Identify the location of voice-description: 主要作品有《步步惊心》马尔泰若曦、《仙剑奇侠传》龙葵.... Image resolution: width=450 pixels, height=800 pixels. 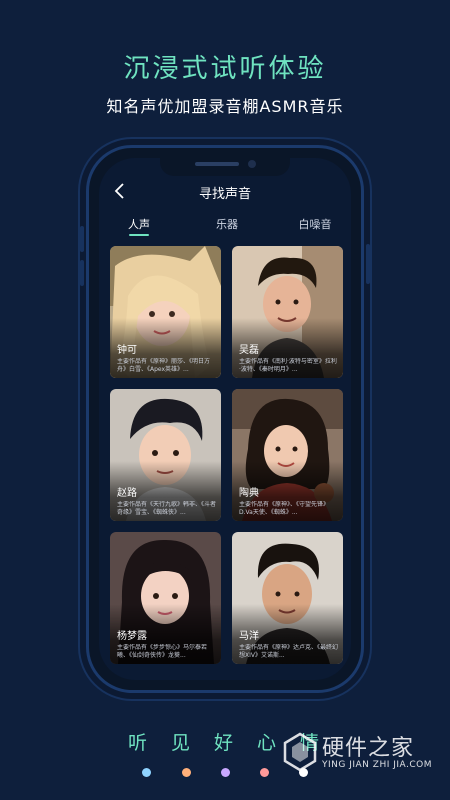
(162, 651).